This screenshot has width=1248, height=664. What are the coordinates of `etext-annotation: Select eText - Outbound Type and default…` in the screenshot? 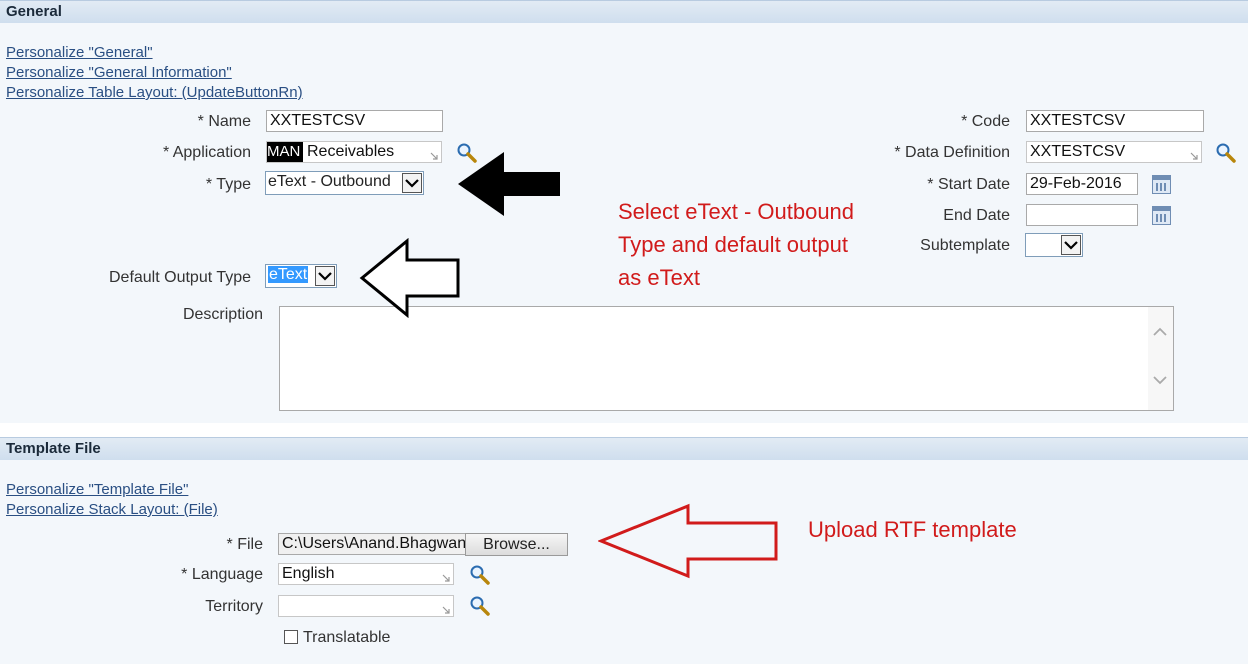 It's located at (736, 244).